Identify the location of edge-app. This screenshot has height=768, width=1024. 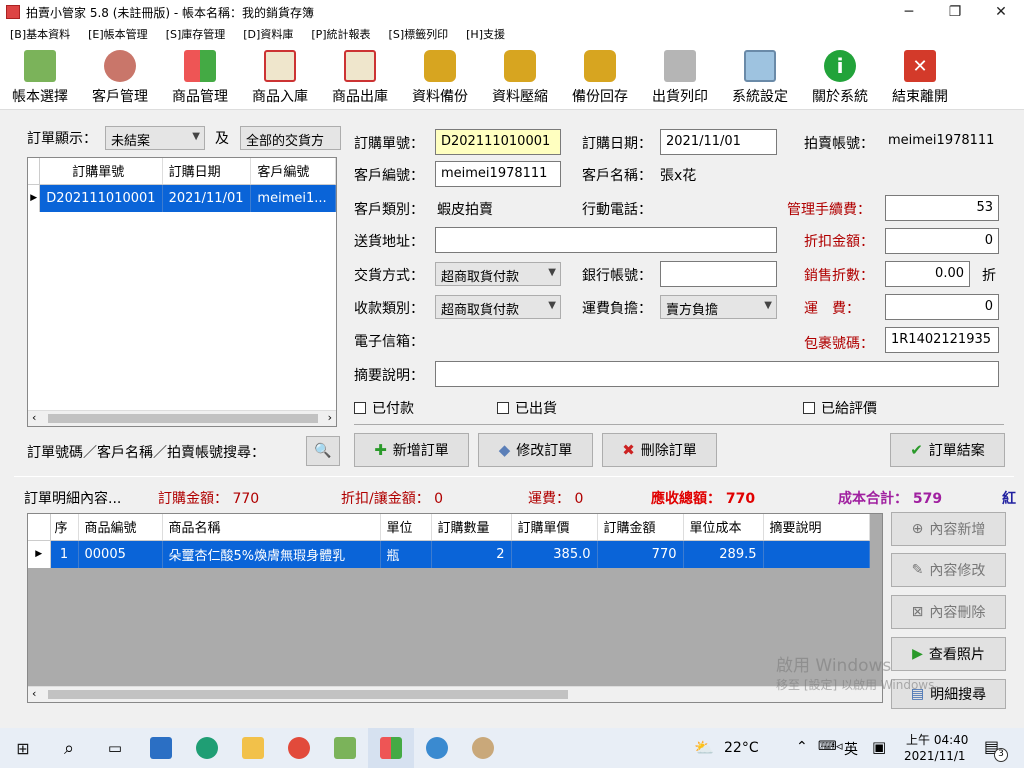
(207, 748).